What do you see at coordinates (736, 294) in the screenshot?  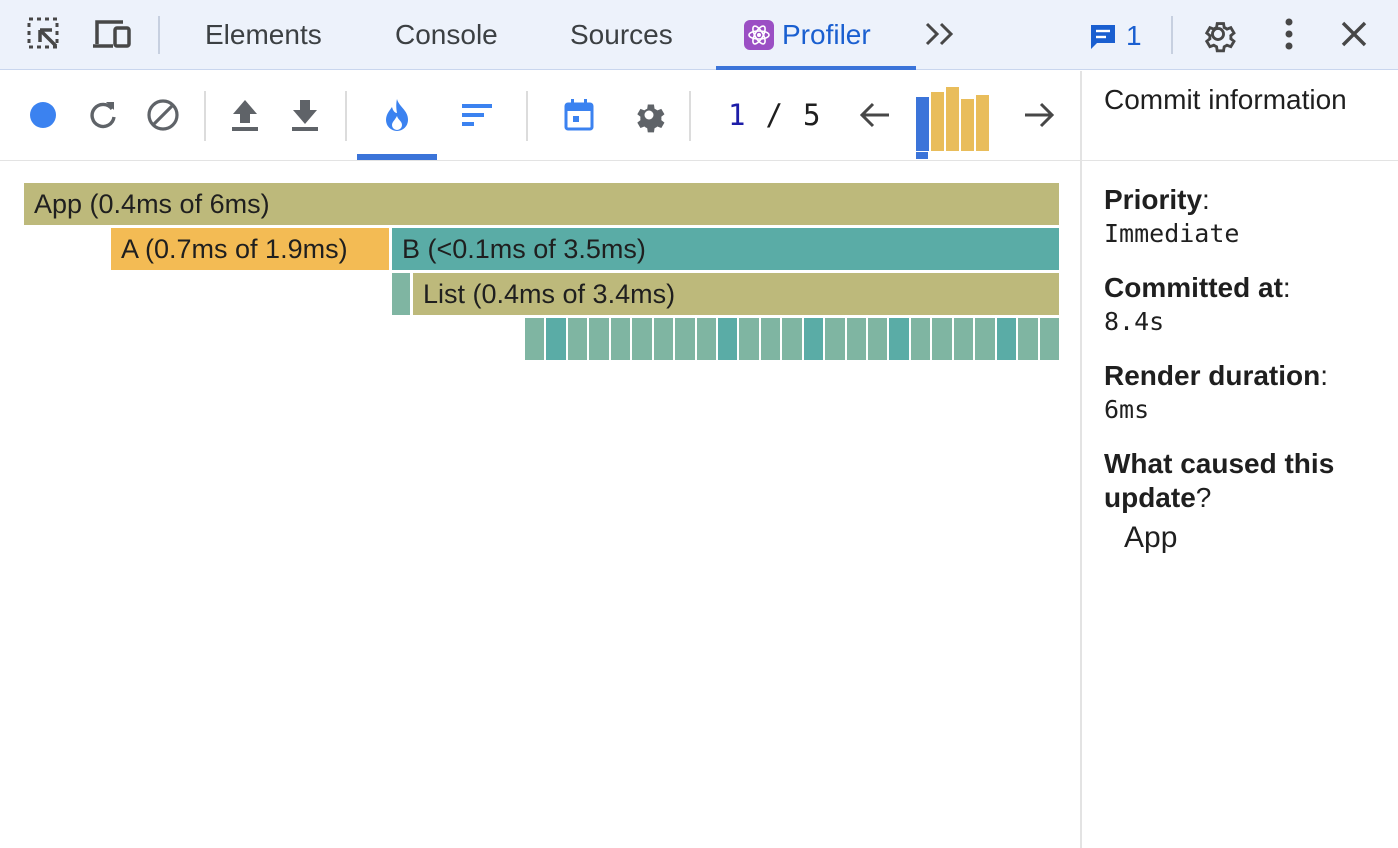 I see `flame-node-list: List (0.4ms of 3.4ms)` at bounding box center [736, 294].